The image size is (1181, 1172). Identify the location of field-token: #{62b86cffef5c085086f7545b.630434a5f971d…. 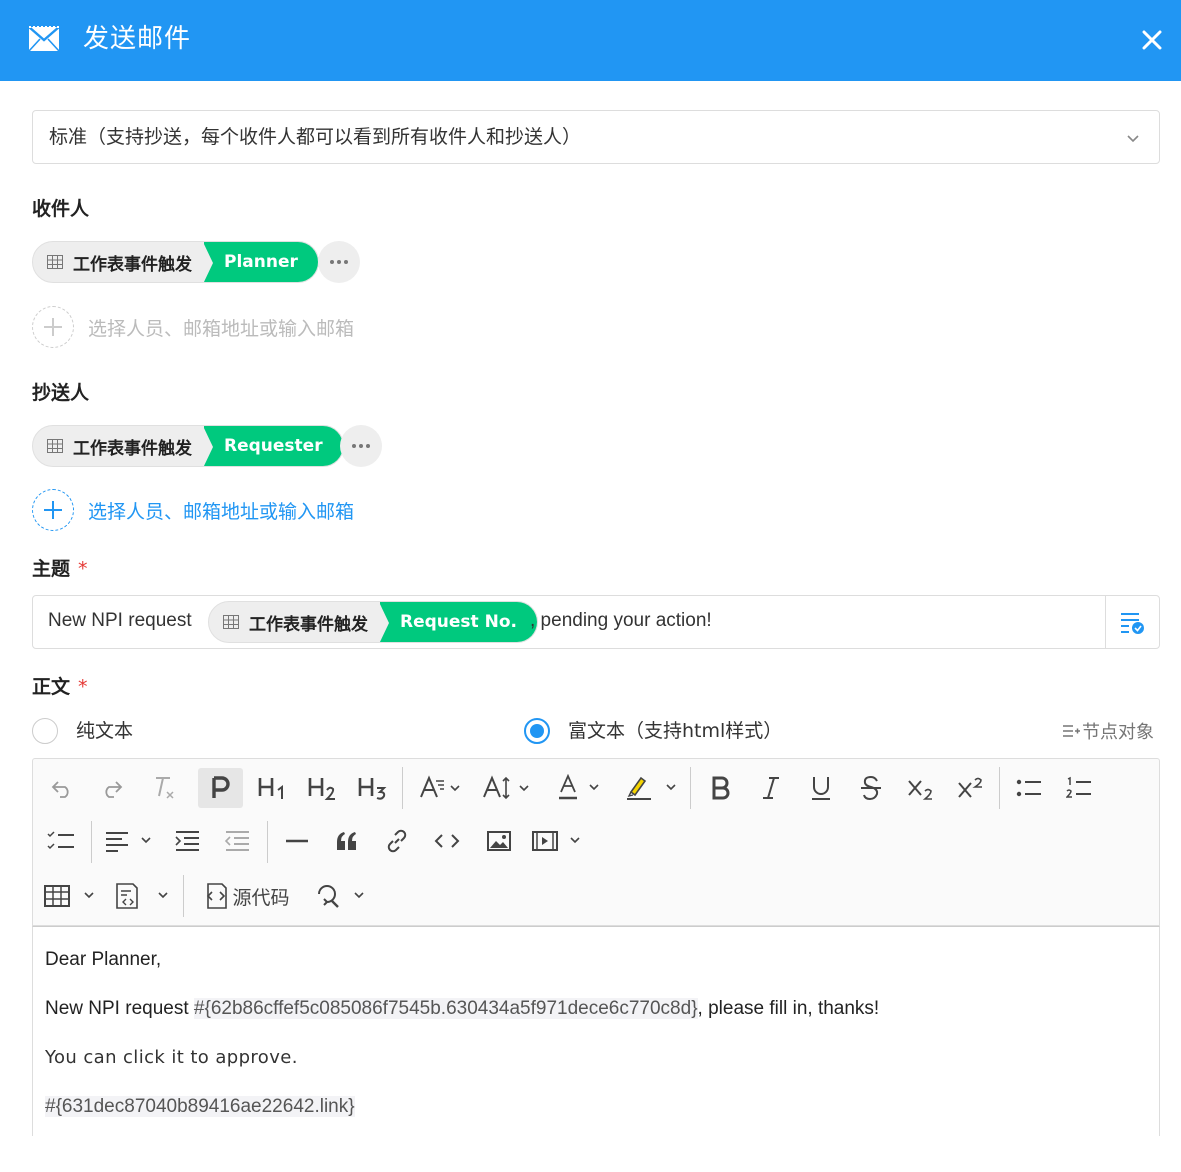
(445, 1008).